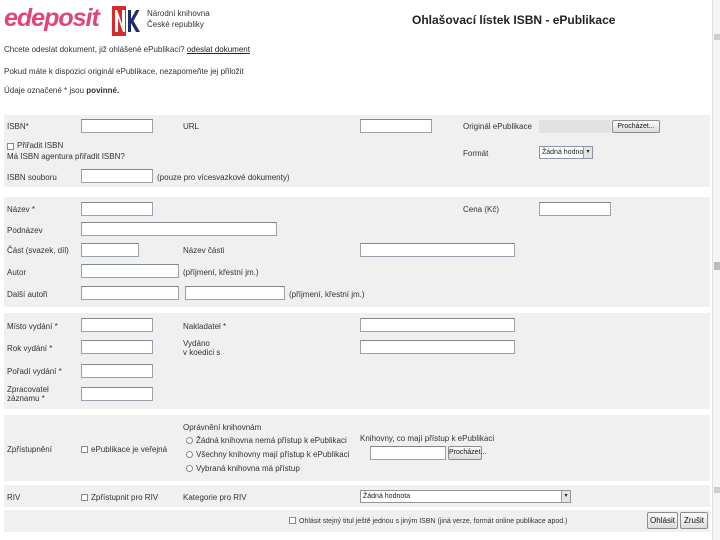  Describe the element at coordinates (125, 497) in the screenshot. I see `riv-checkbox-label: Zpřístupnit pro RIV` at that location.